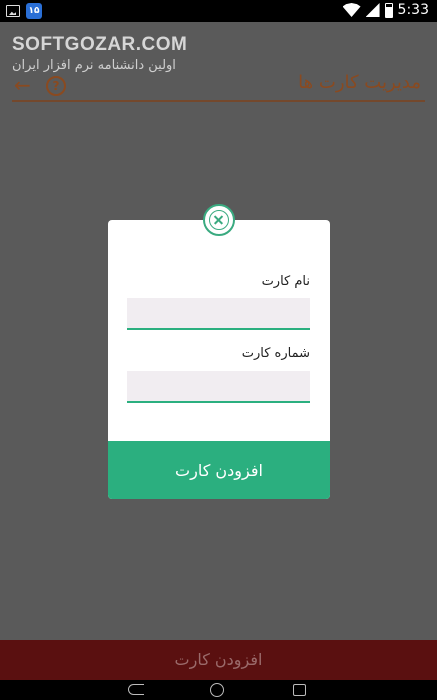 The width and height of the screenshot is (437, 700). Describe the element at coordinates (94, 65) in the screenshot. I see `watermark-subtitle: اولین دانشنامه نرم افزار ایران` at that location.